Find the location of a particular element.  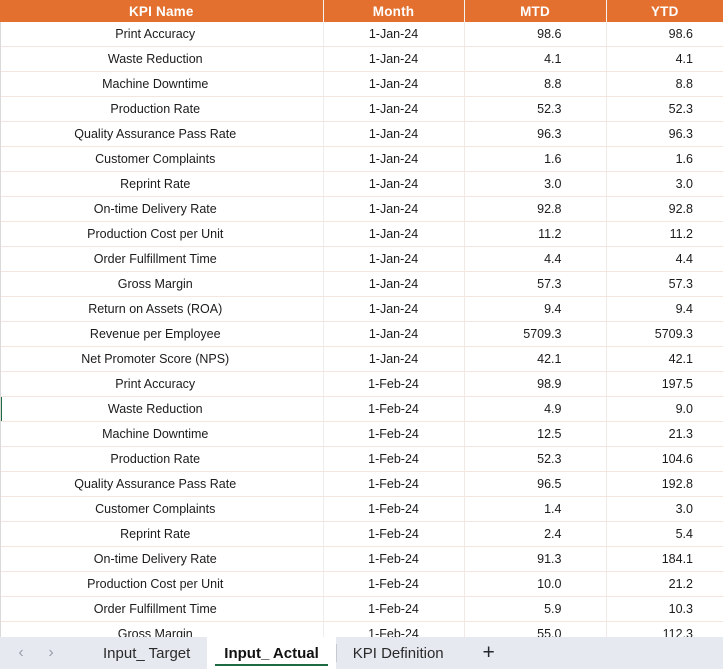

table-row: Reprint Rate 1-Jan-24 3.0 3.0 is located at coordinates (361, 184).